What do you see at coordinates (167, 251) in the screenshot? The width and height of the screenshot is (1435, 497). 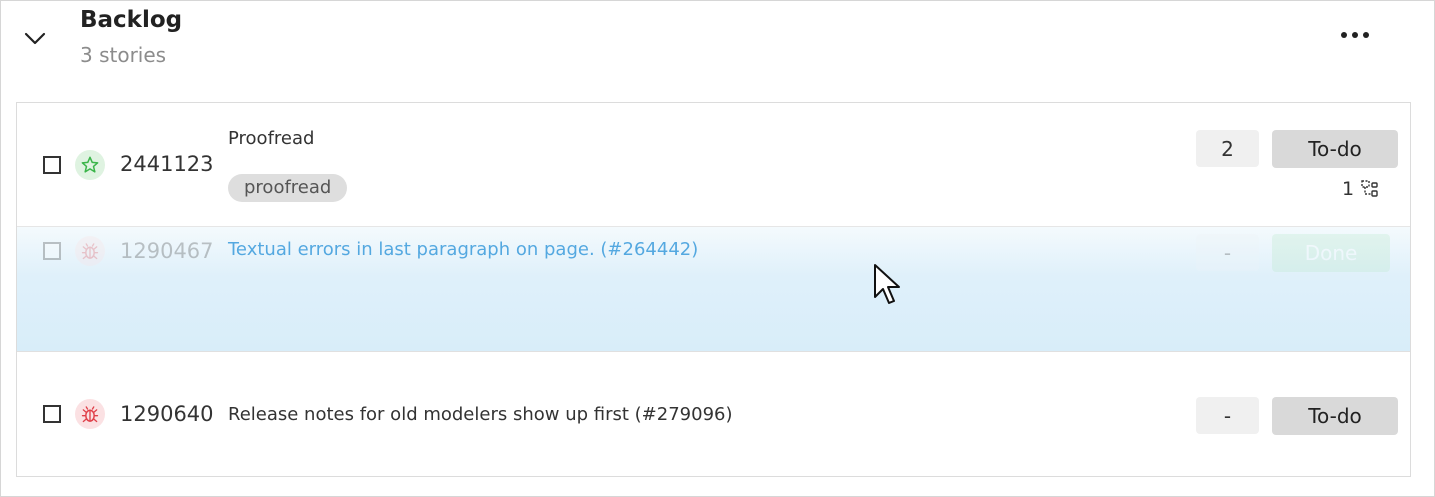 I see `story-id: 1290467` at bounding box center [167, 251].